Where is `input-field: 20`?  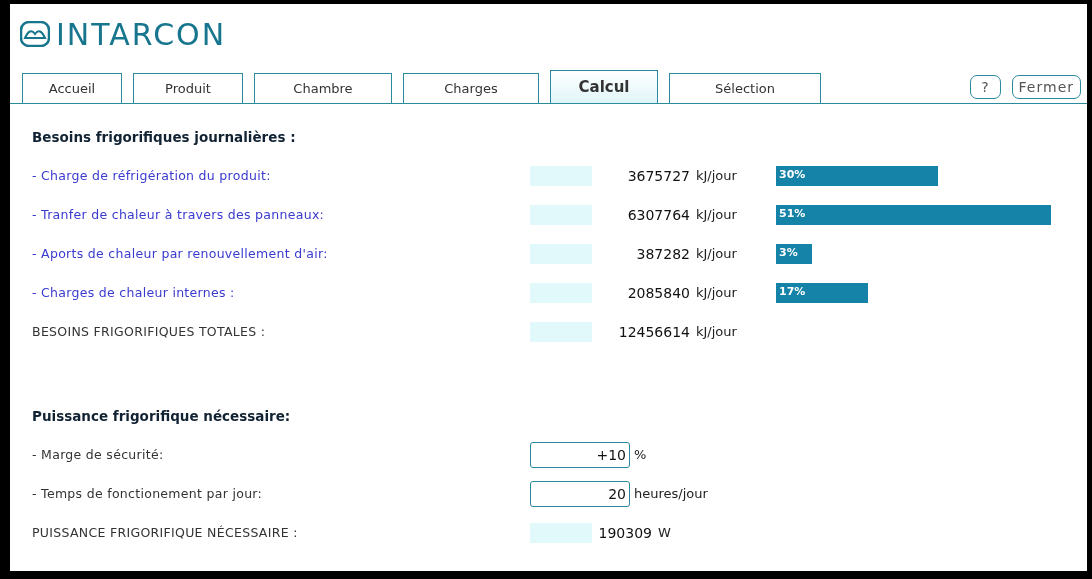 input-field: 20 is located at coordinates (580, 493).